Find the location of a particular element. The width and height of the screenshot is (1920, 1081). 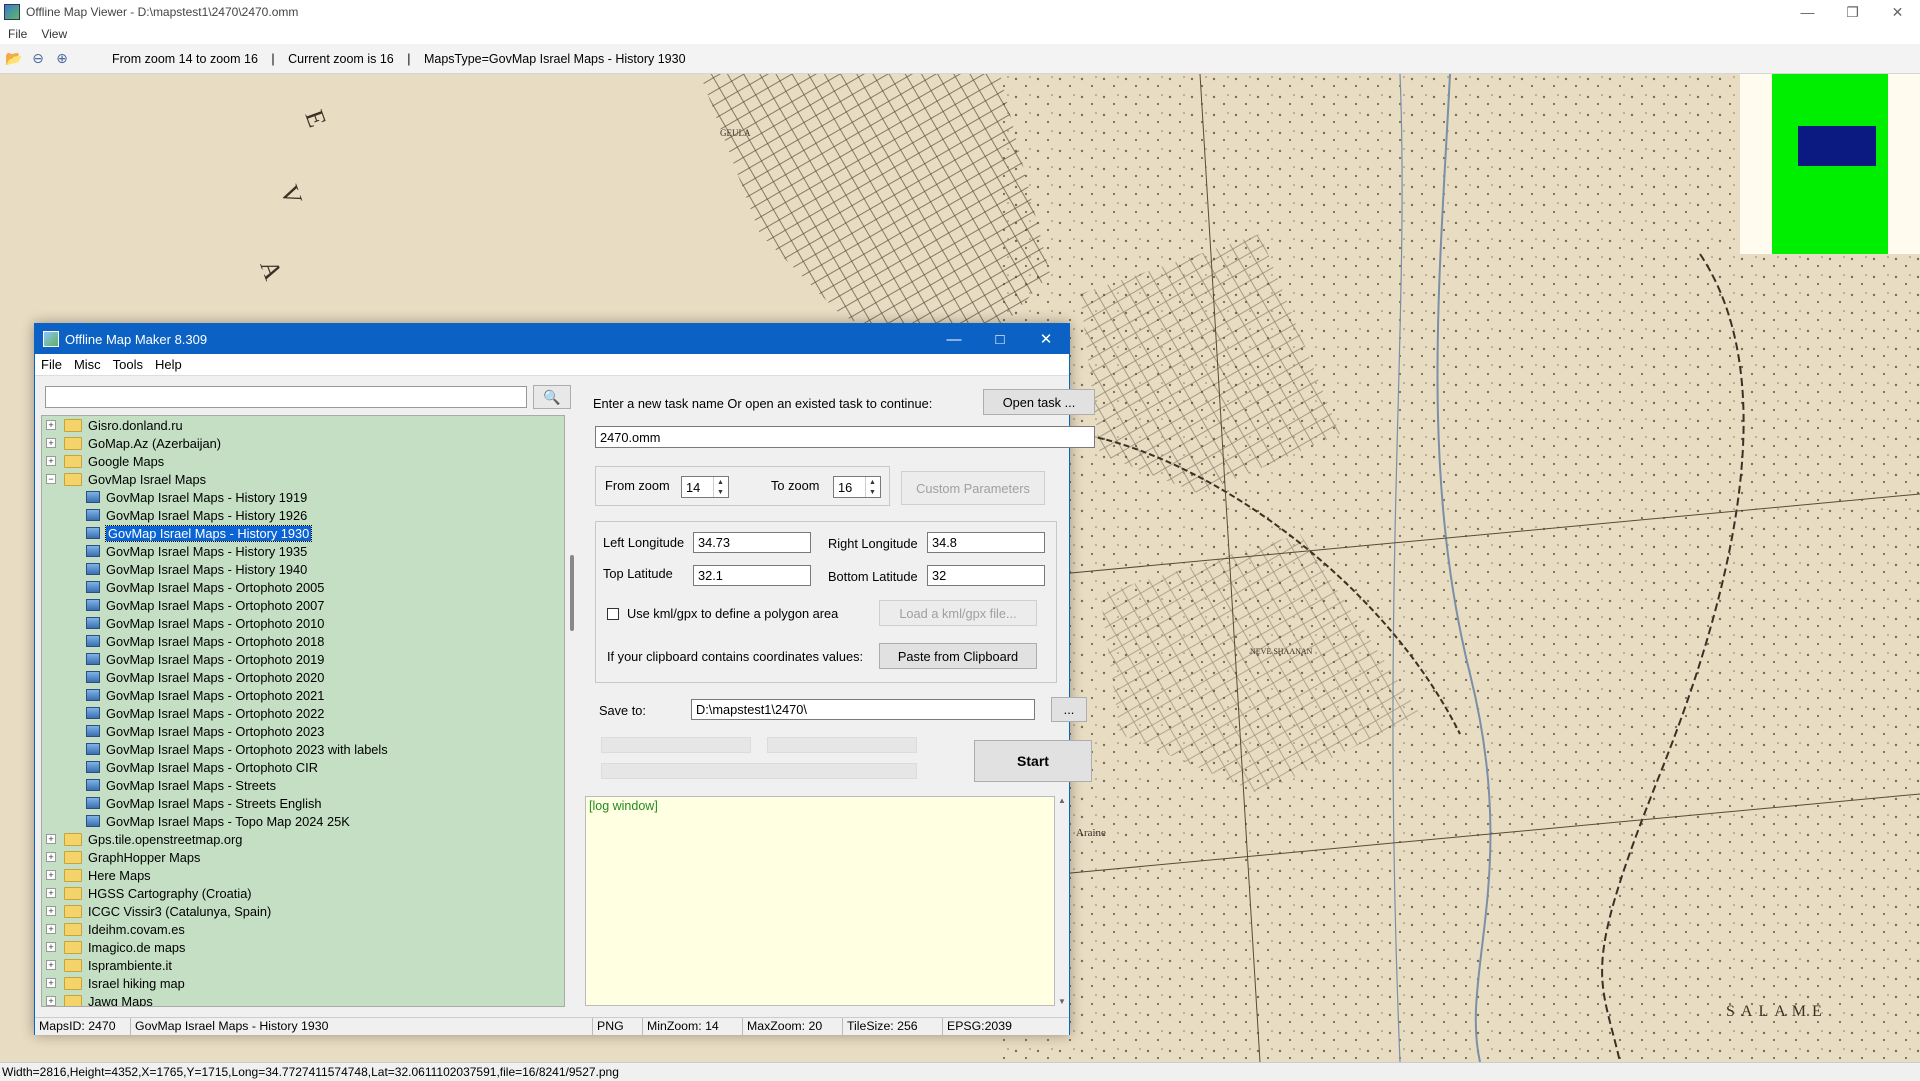

tree-scrollbar is located at coordinates (573, 711).